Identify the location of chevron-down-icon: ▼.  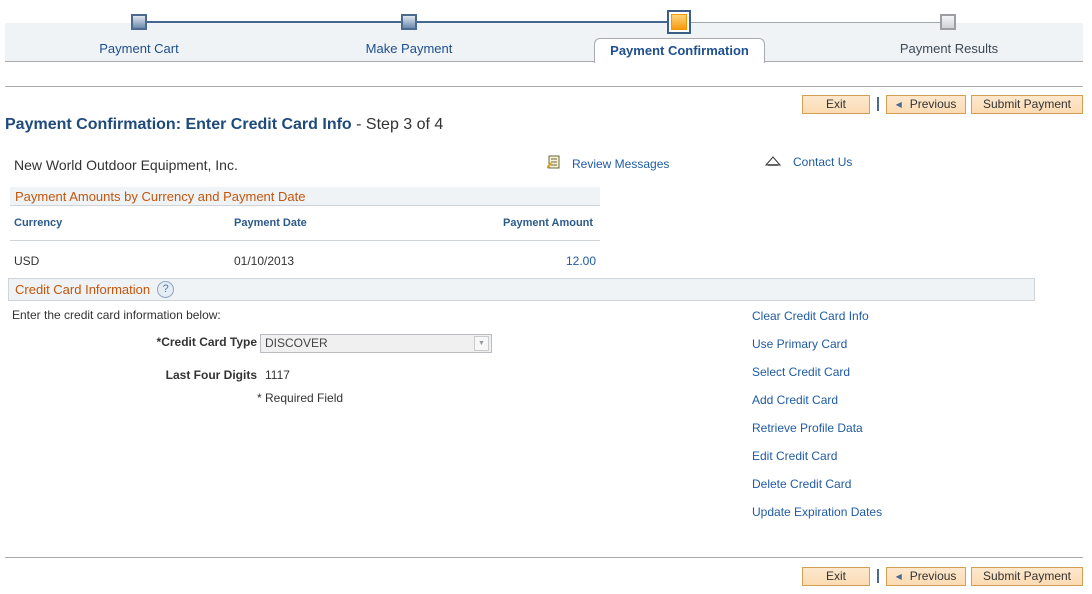
(481, 343).